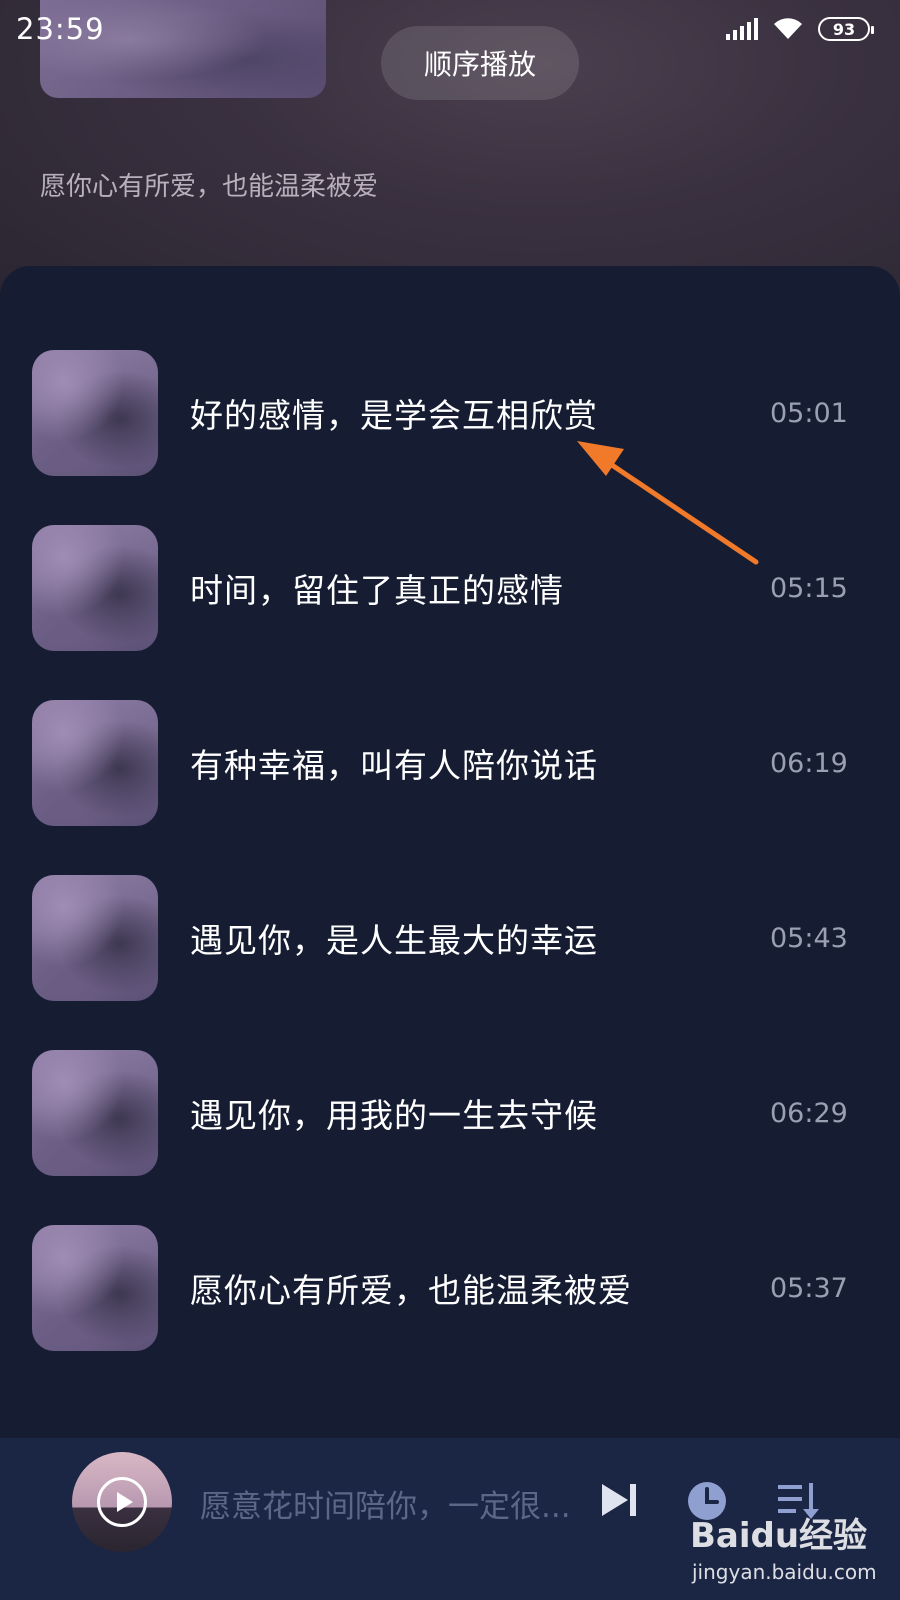  I want to click on song-item: 遇见你，是人生最大的幸运 05:43, so click(450, 938).